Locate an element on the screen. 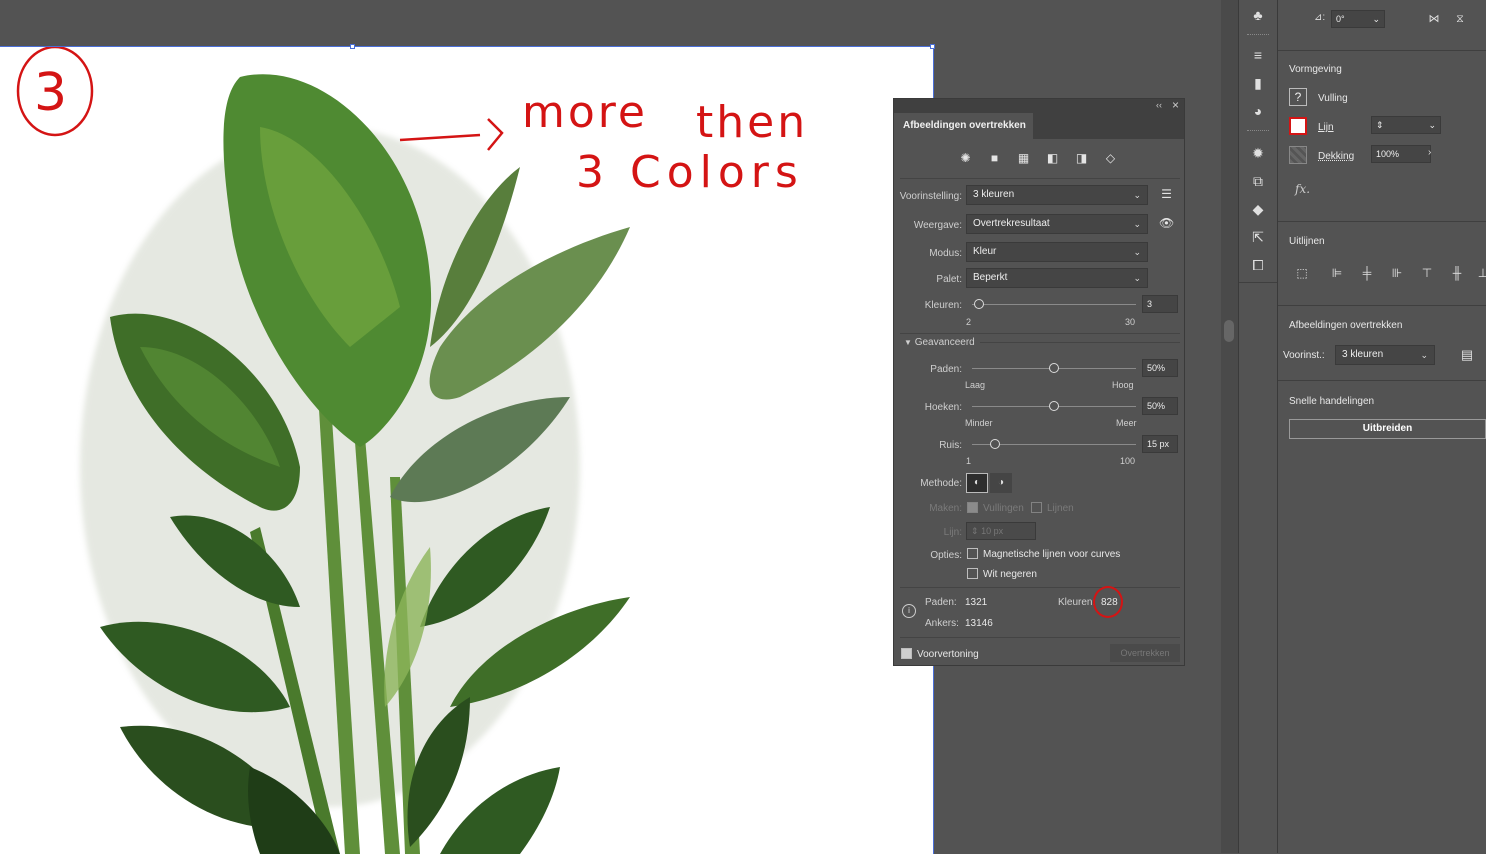 The image size is (1486, 854). ignore-white-label: Wit negeren is located at coordinates (1010, 574).